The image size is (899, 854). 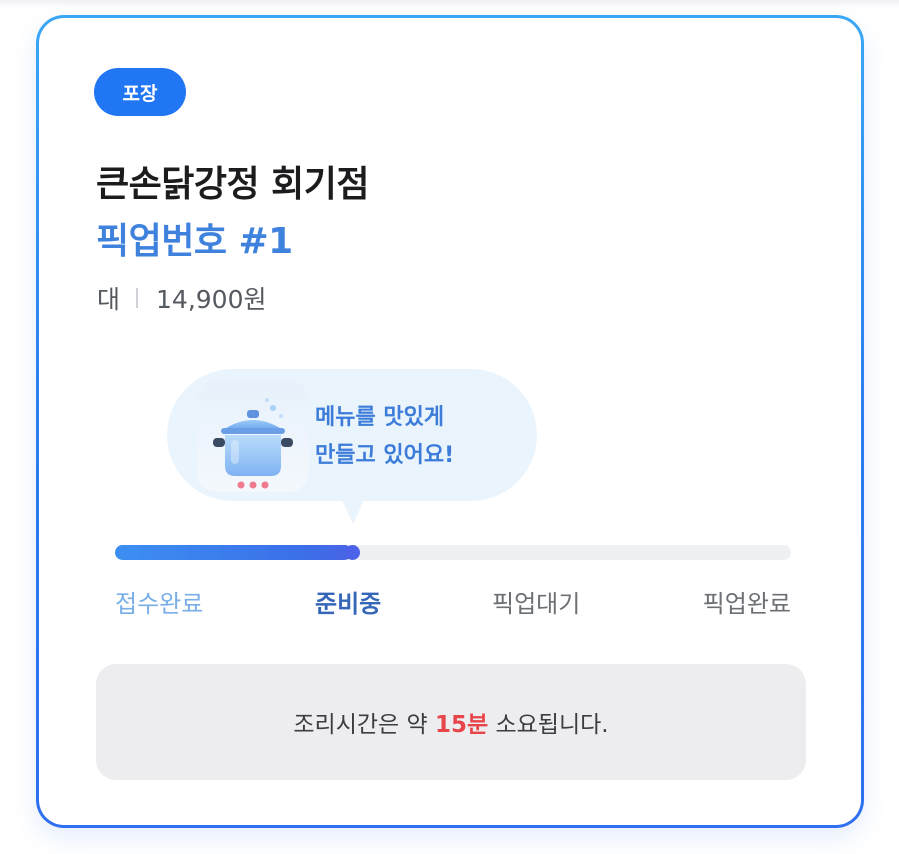 What do you see at coordinates (140, 92) in the screenshot?
I see `order-type-badge: 포장` at bounding box center [140, 92].